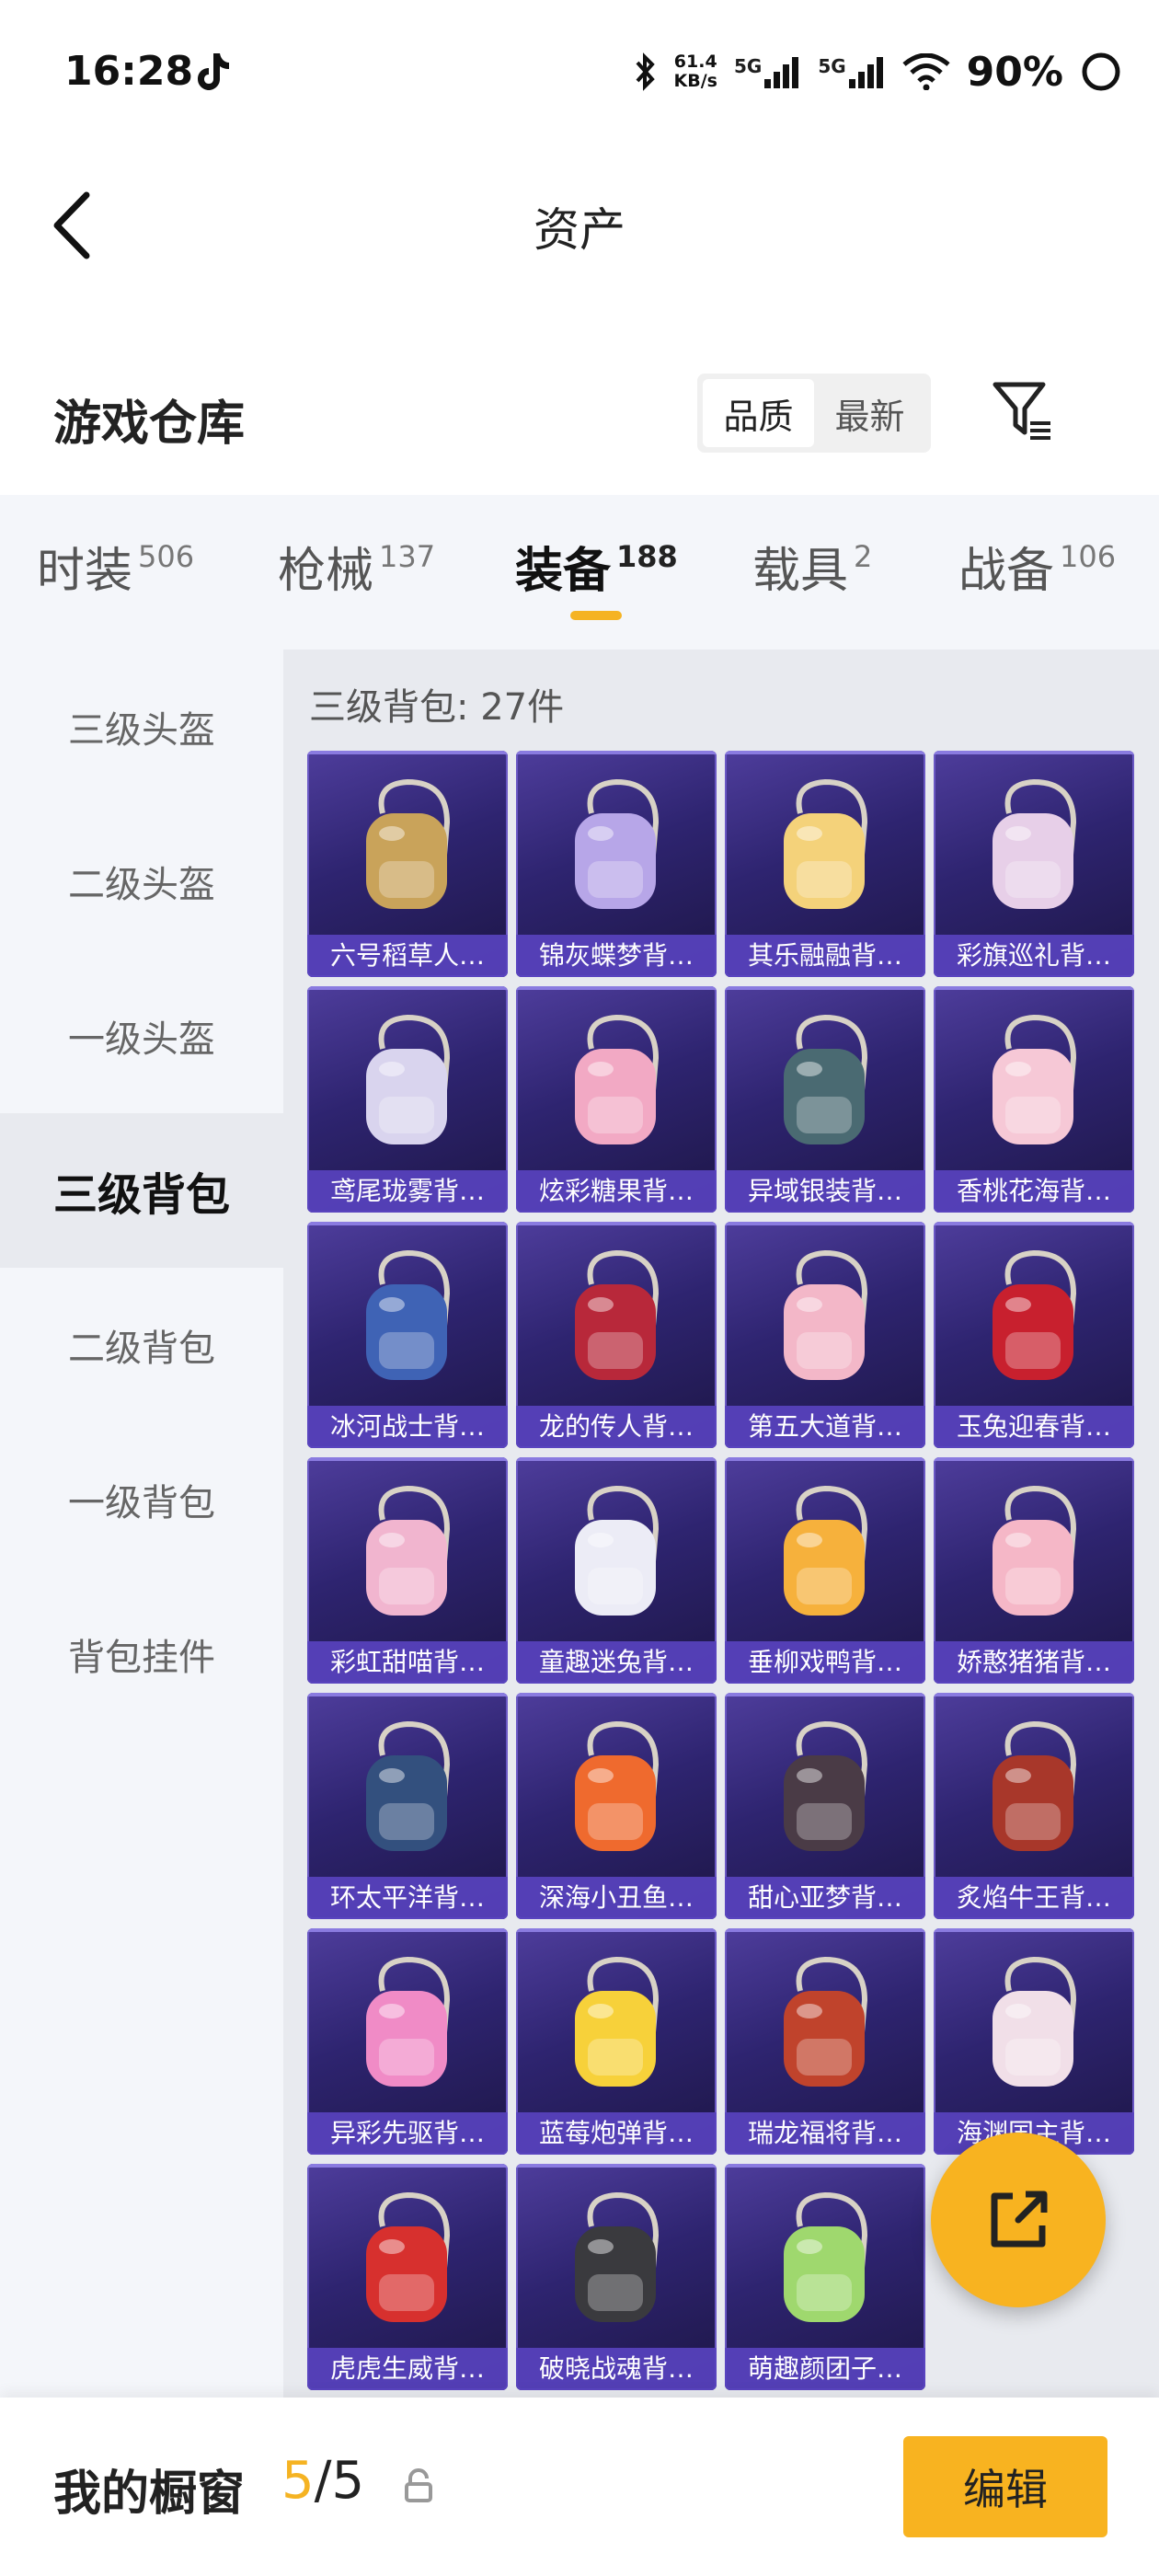 The width and height of the screenshot is (1159, 2576). What do you see at coordinates (1014, 72) in the screenshot?
I see `battery-percent: 90%` at bounding box center [1014, 72].